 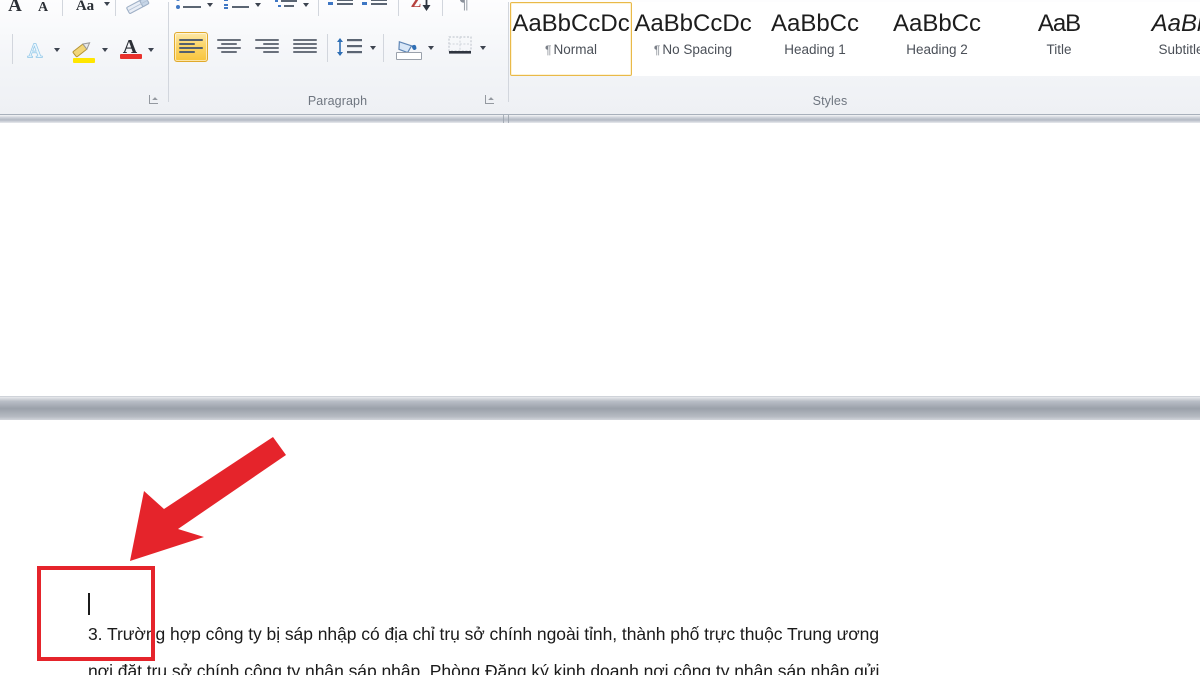 I want to click on increase-indent-icon, so click(x=375, y=8).